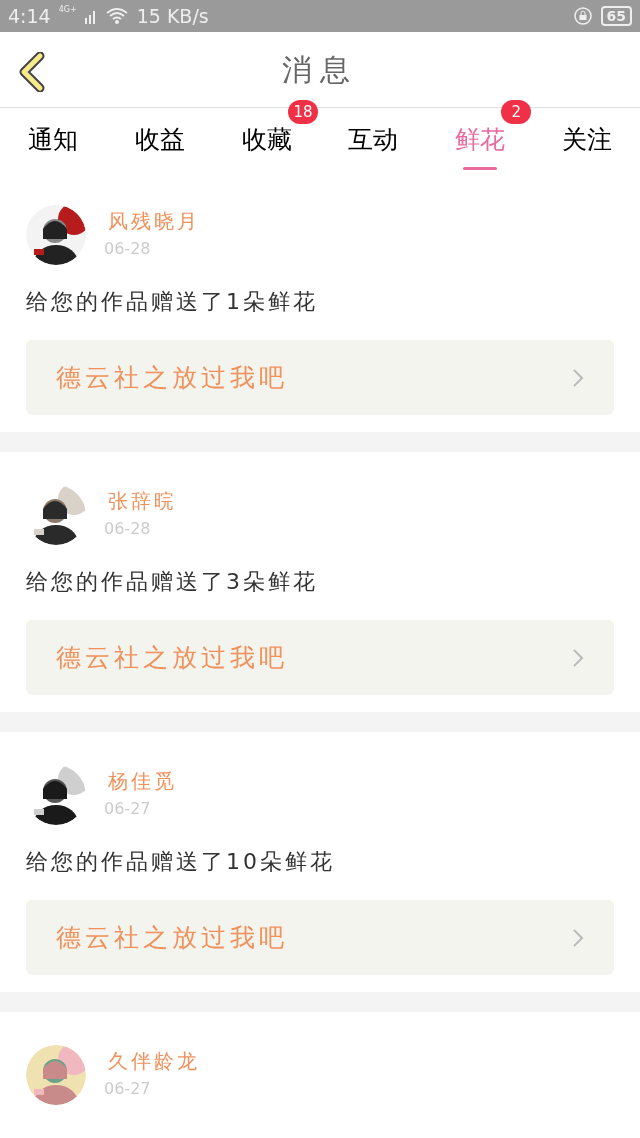 The image size is (640, 1138). I want to click on sender-name: 杨佳觅, so click(142, 781).